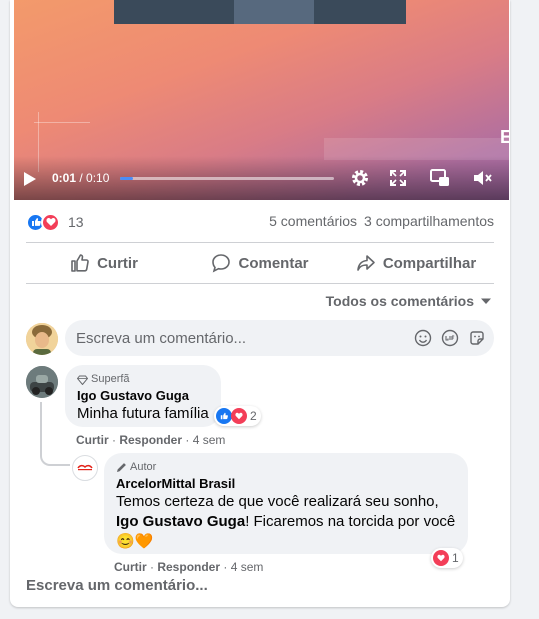  Describe the element at coordinates (143, 413) in the screenshot. I see `comment-text: Minha futura família` at that location.